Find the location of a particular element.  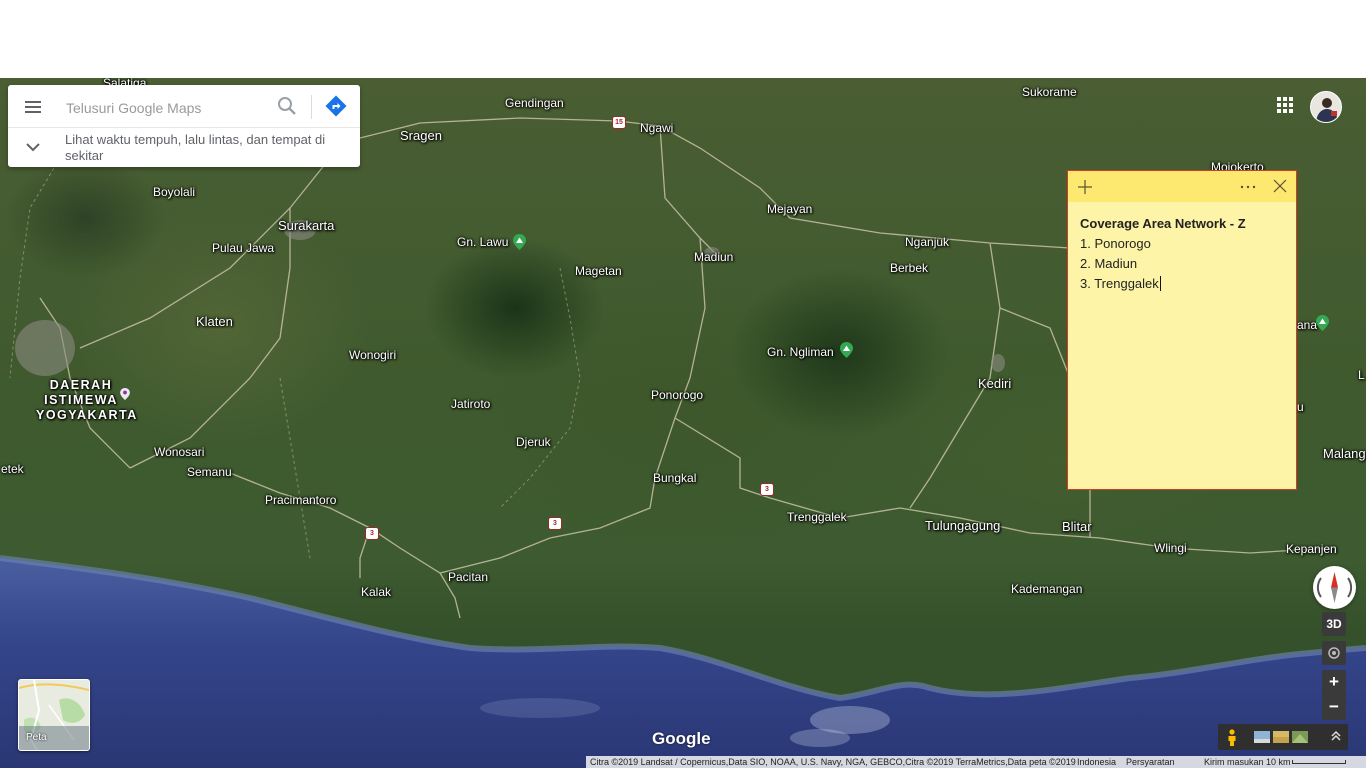

place-label: Kalak is located at coordinates (376, 592).